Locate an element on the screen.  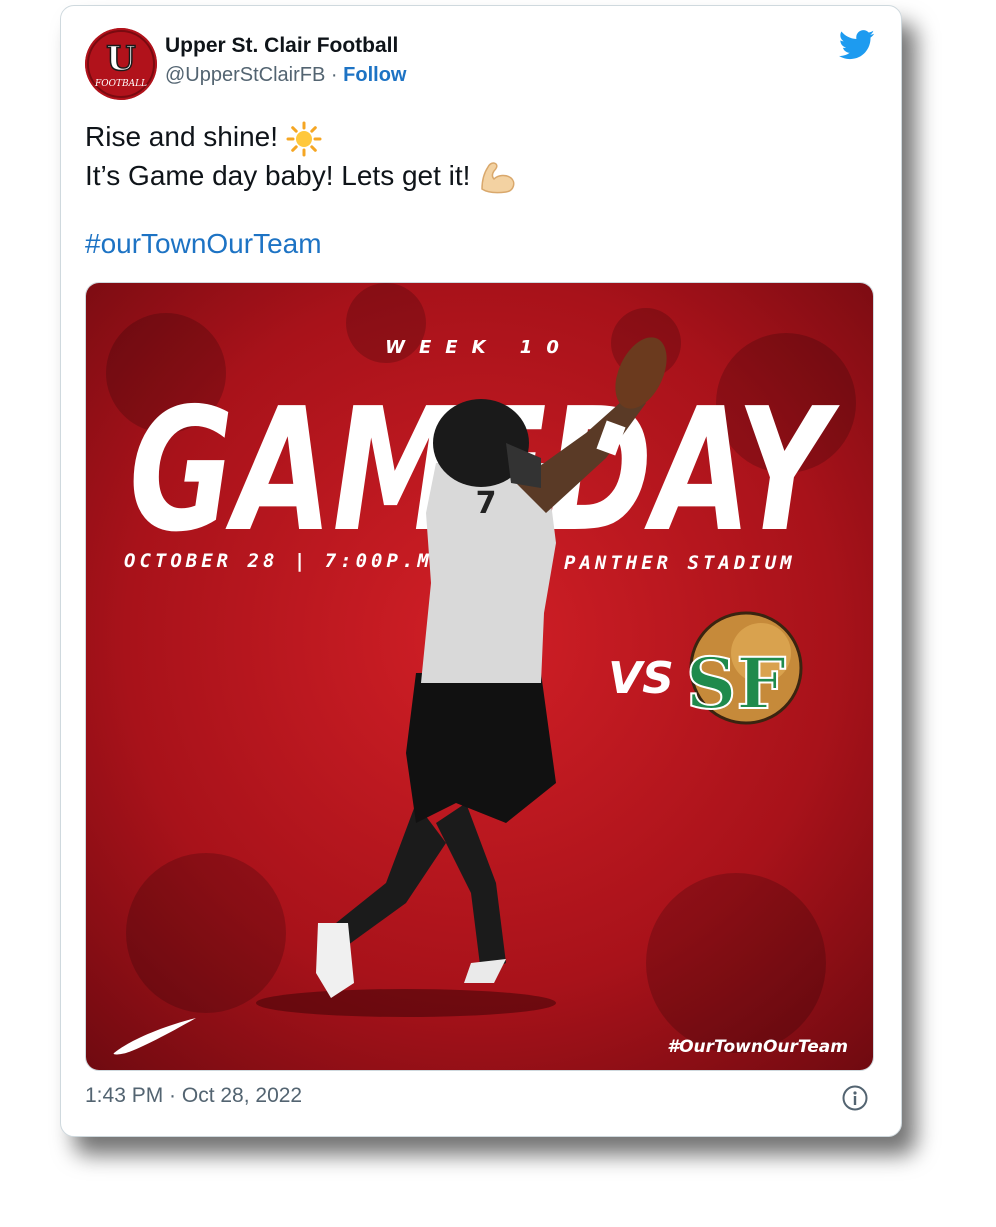
author-avatar: U FOOTBALL is located at coordinates (121, 64).